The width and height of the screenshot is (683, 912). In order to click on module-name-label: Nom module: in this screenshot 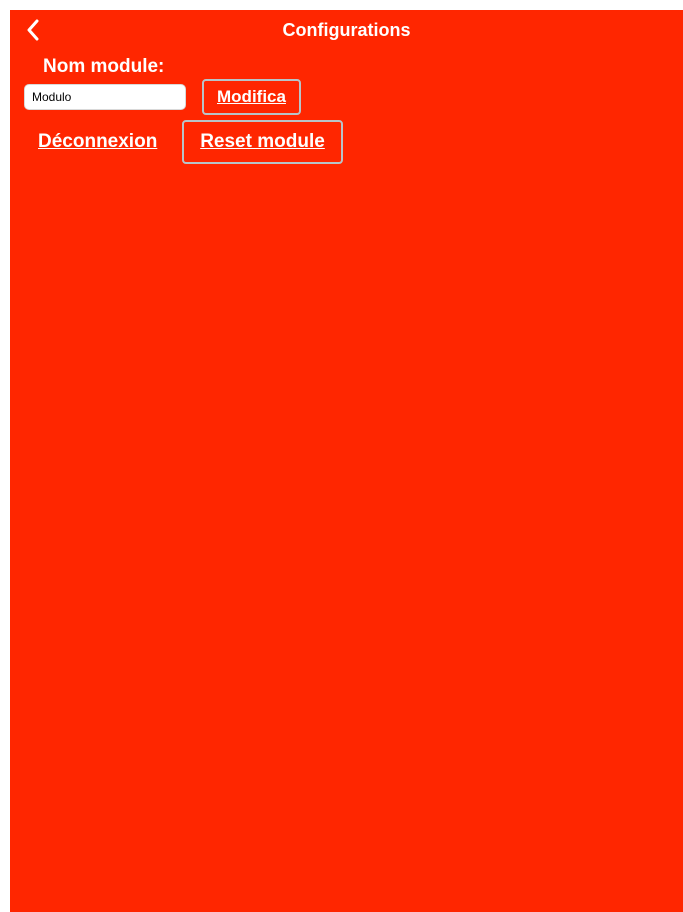, I will do `click(104, 66)`.